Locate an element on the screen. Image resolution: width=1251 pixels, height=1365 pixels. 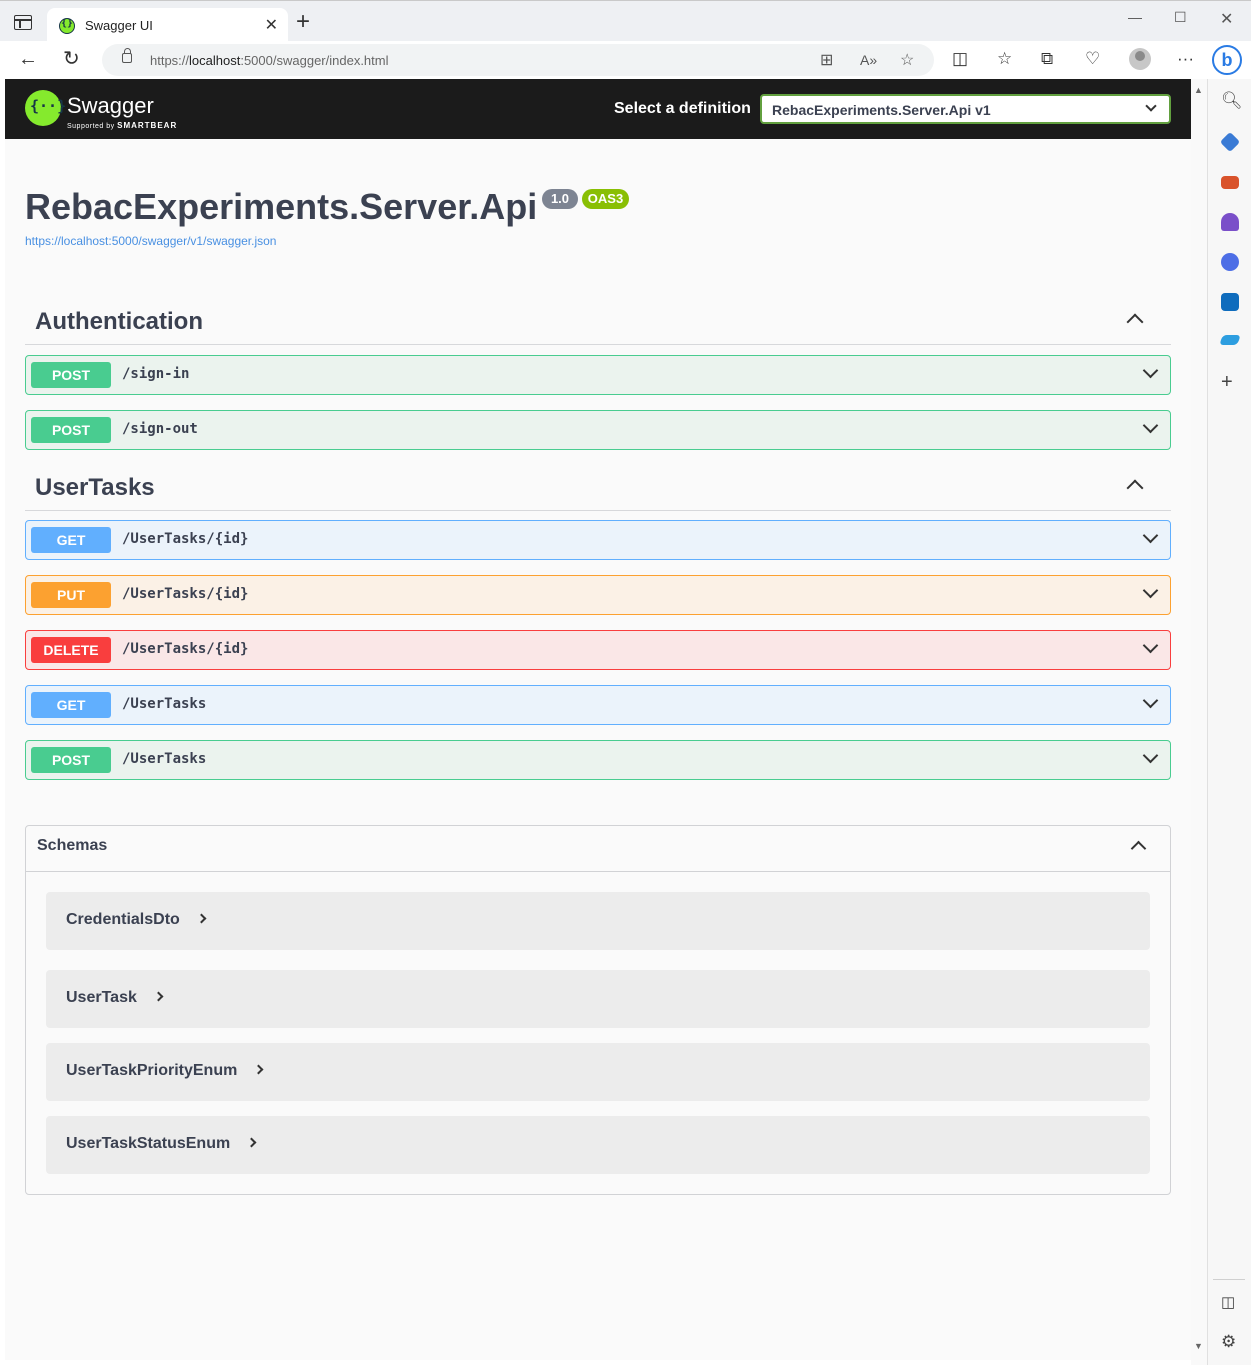
collections-icon: ⧉ is located at coordinates (1047, 59).